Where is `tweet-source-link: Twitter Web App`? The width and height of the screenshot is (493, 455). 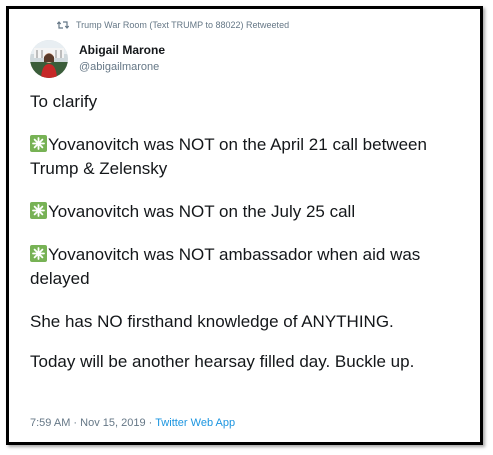
tweet-source-link: Twitter Web App is located at coordinates (195, 423).